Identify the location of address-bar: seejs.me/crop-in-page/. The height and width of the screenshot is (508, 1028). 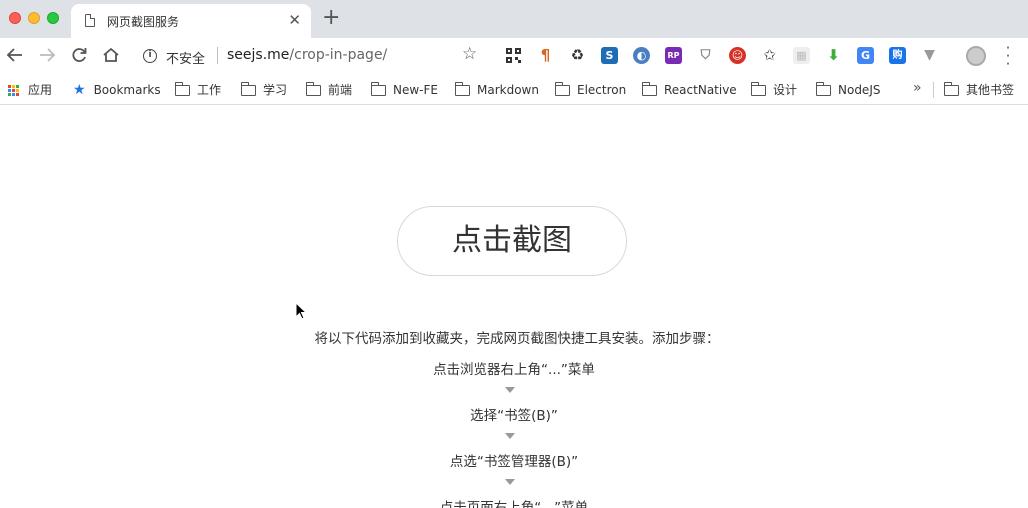
(307, 55).